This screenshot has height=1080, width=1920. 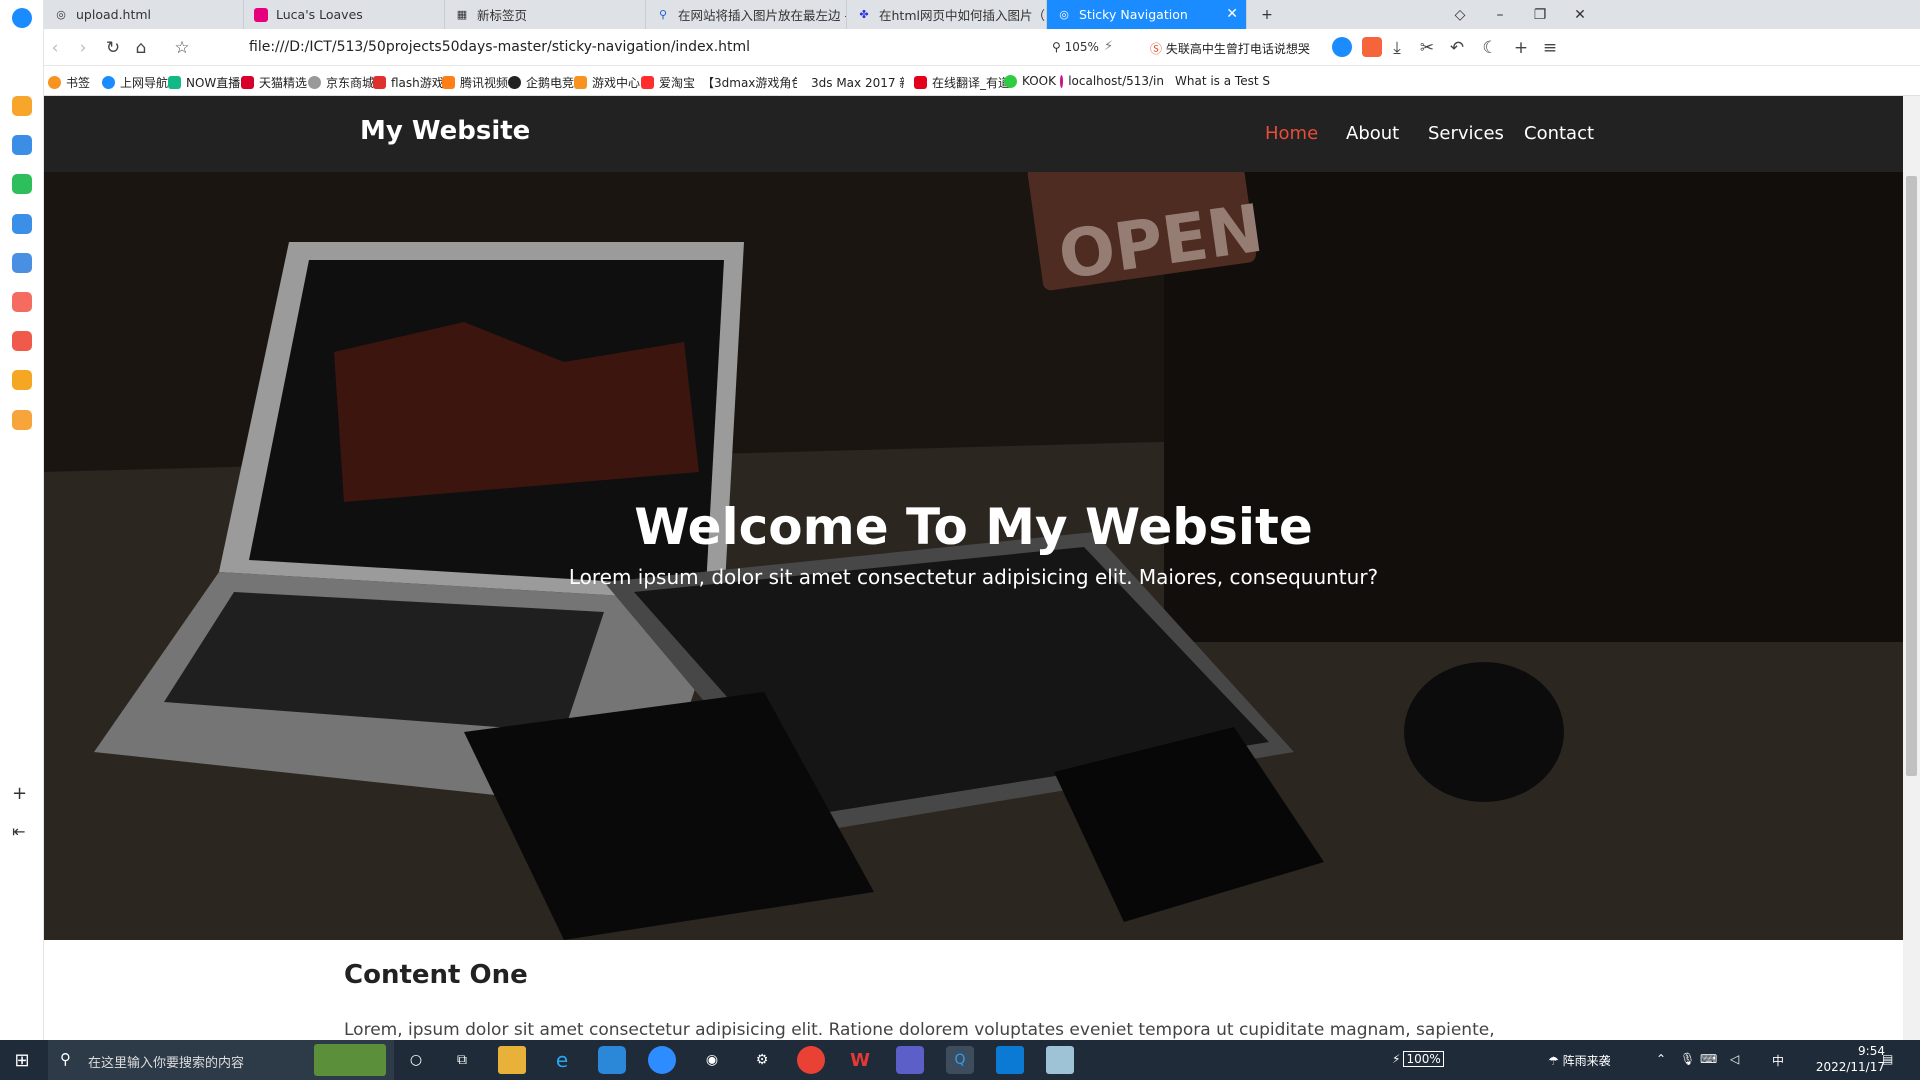 I want to click on history-icon, so click(x=22, y=145).